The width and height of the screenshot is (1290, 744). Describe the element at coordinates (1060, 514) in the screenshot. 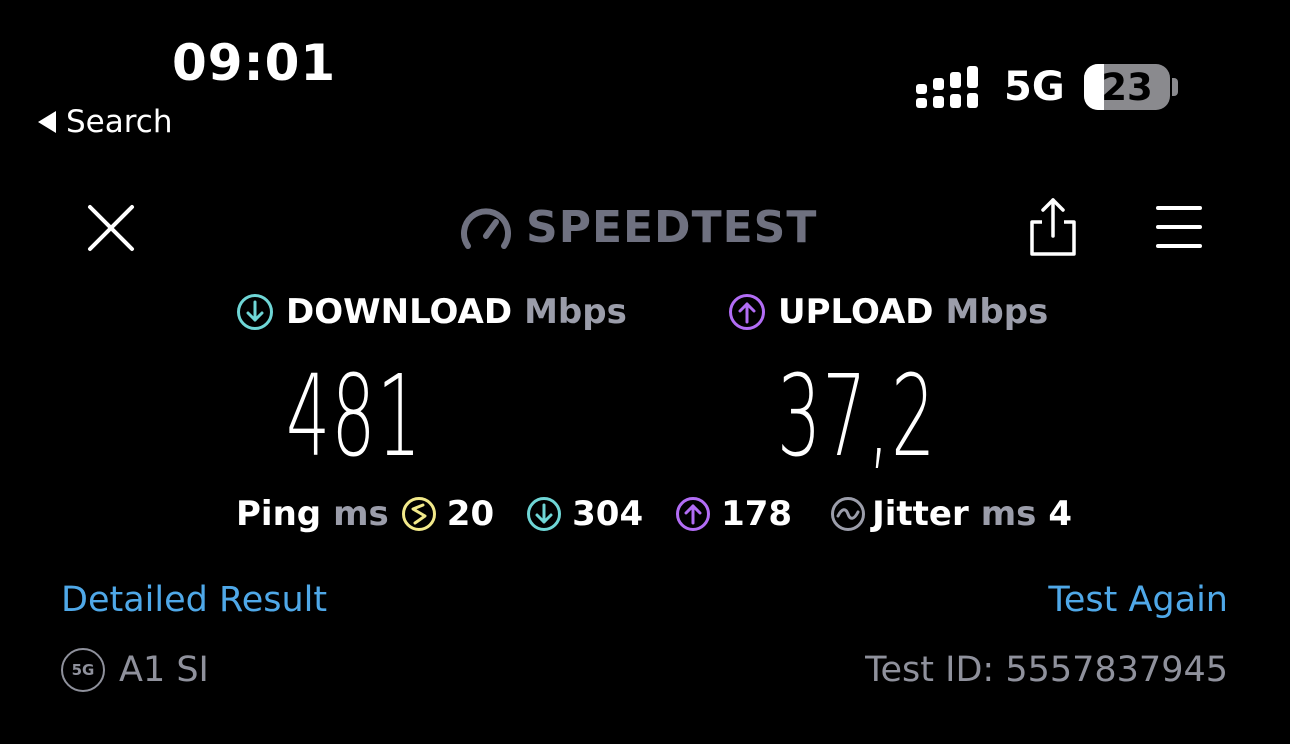

I see `jitter-value: 4` at that location.